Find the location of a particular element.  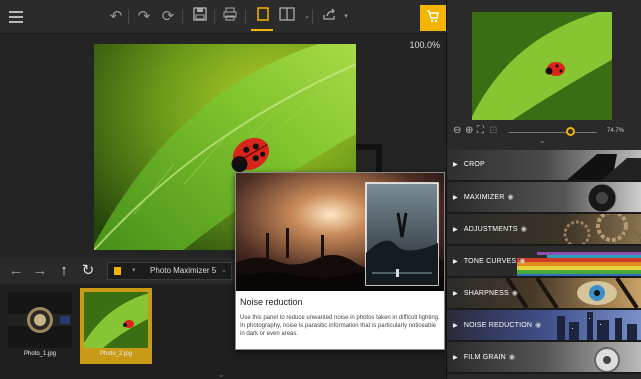

section-label: ▶ SHARPNESS ◉ is located at coordinates (486, 293).